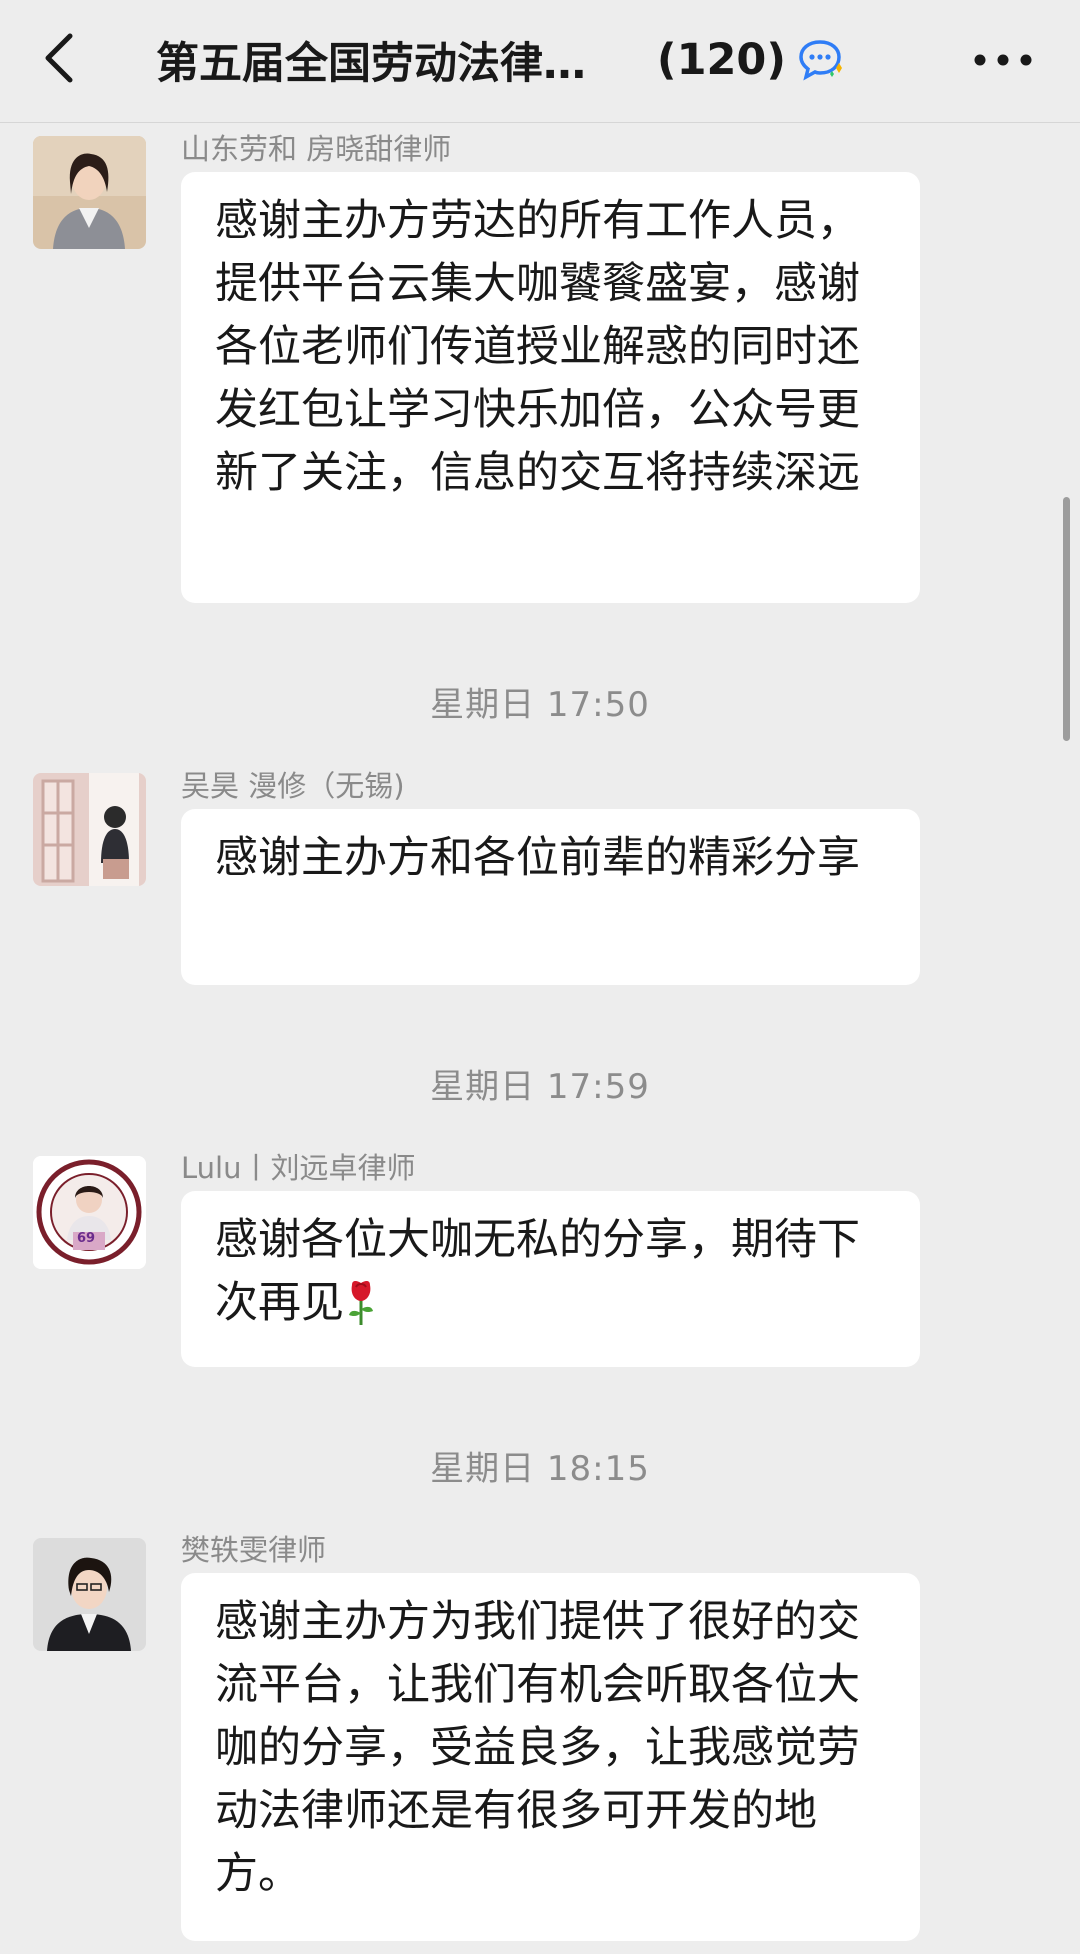 The image size is (1080, 1954). Describe the element at coordinates (254, 1550) in the screenshot. I see `sender-name: 樊轶雯律师` at that location.